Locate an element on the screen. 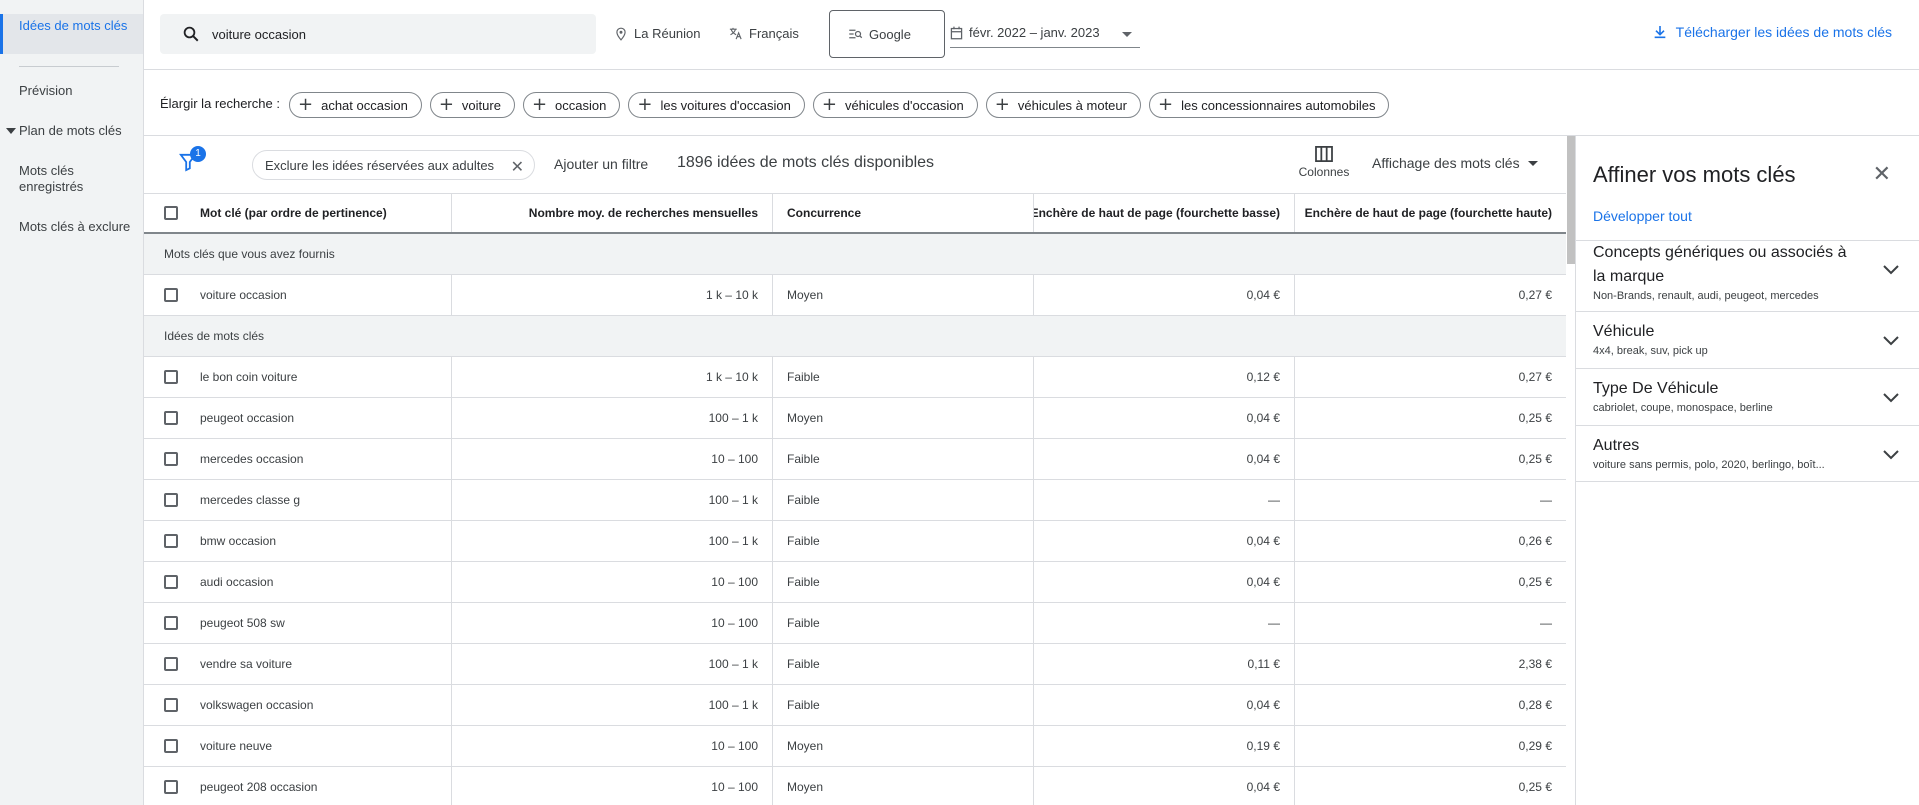 This screenshot has width=1919, height=805. sidebar-item-label: Idées de mots clés is located at coordinates (73, 25).